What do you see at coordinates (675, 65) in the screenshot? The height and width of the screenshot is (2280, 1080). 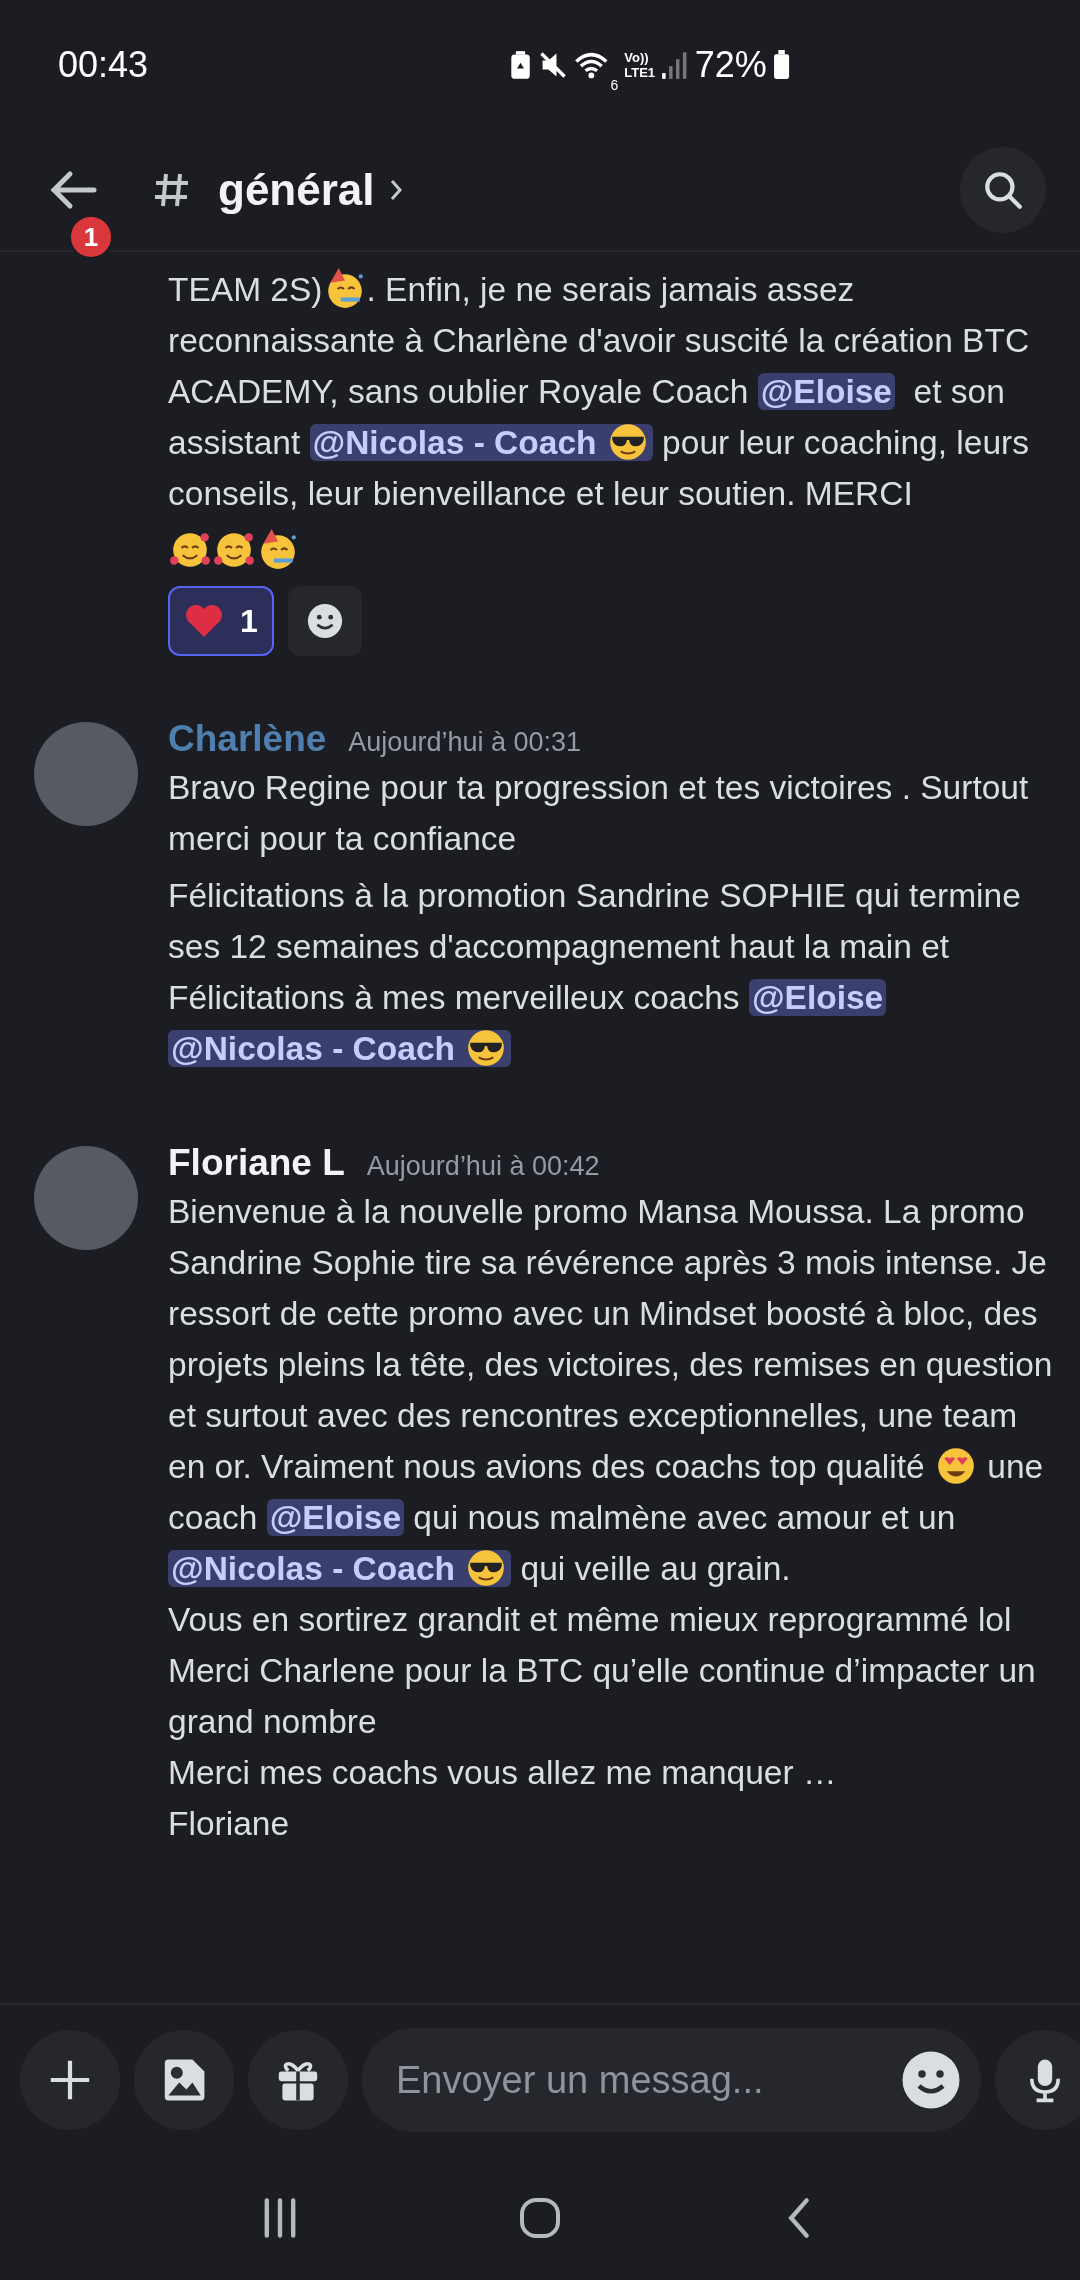 I see `signal-icon` at bounding box center [675, 65].